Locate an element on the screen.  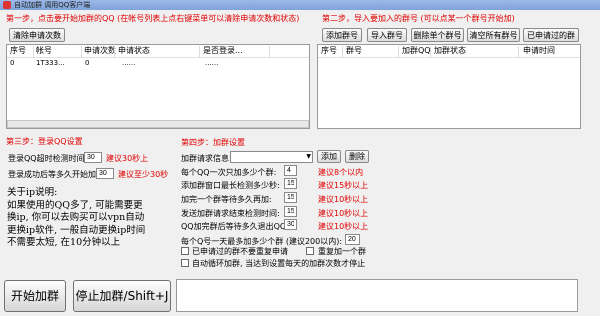
wait-after-login-input is located at coordinates (105, 173).